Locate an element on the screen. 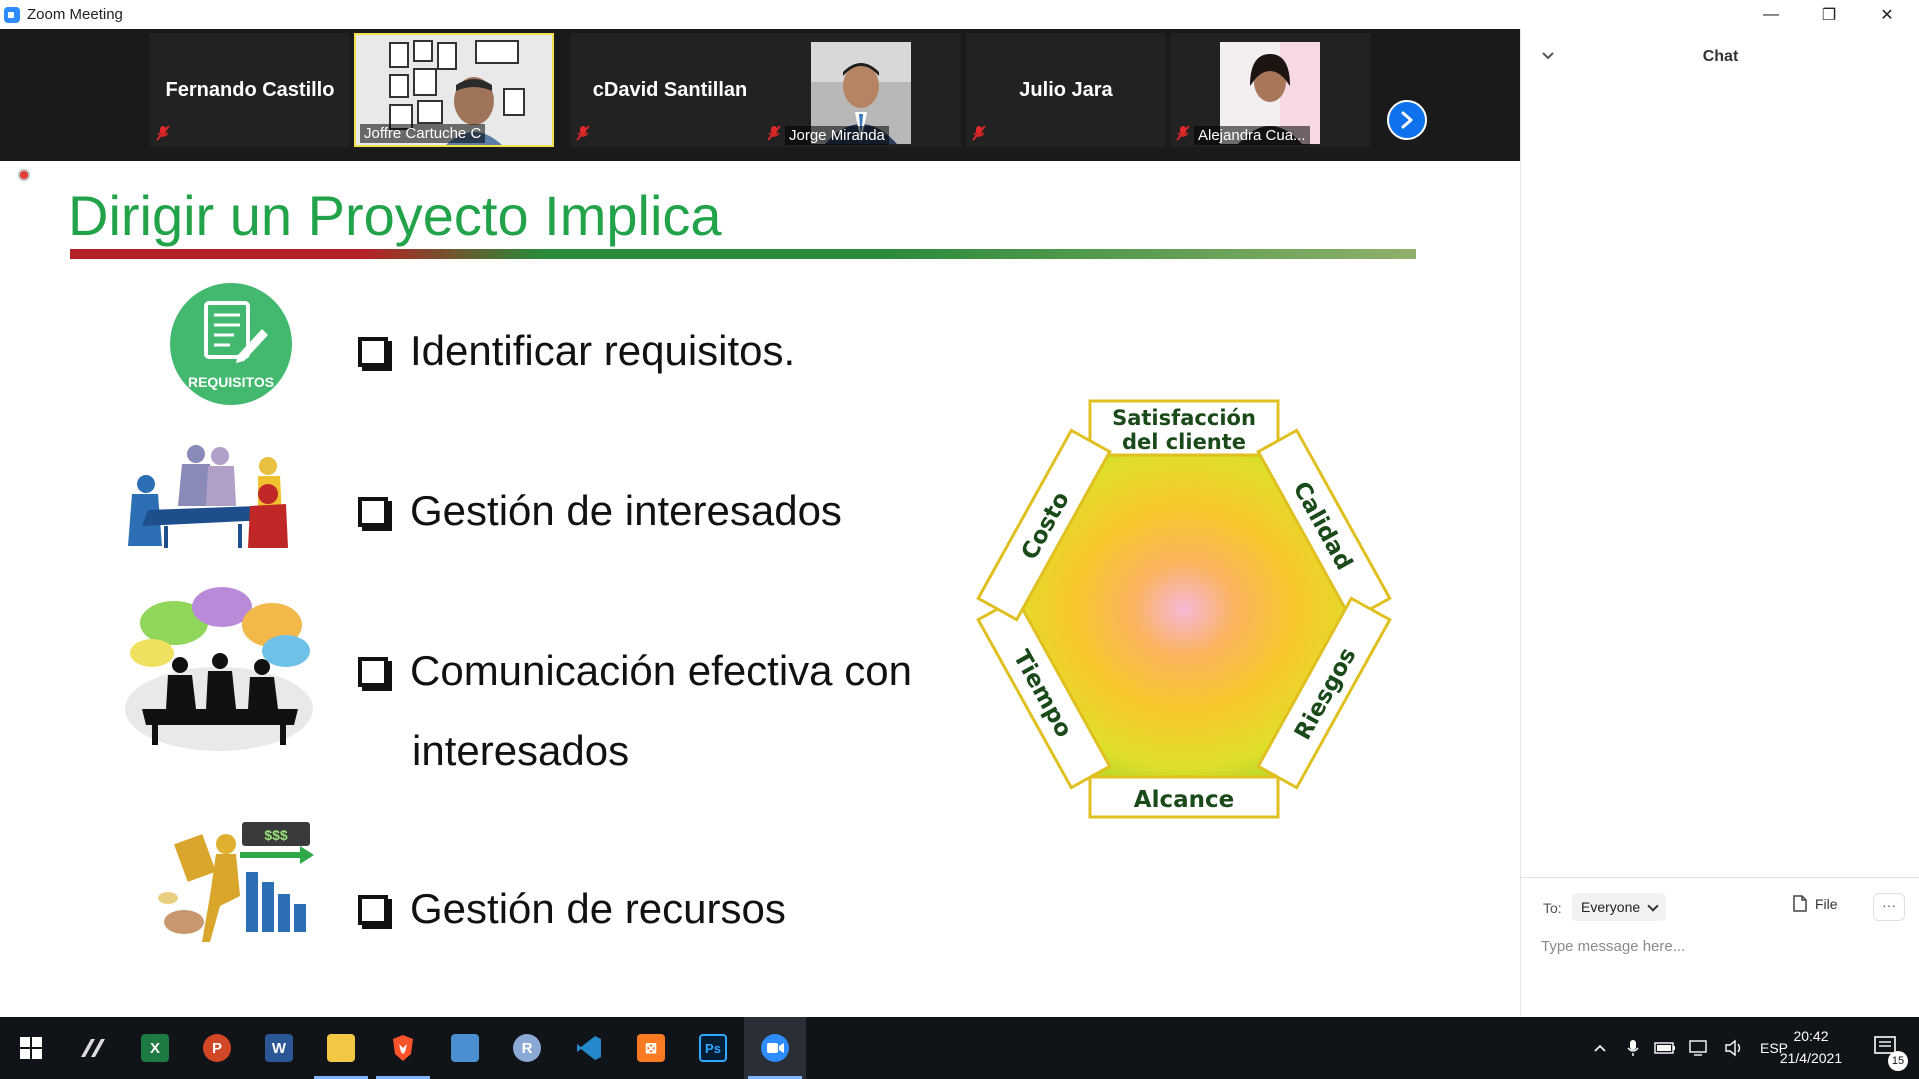 This screenshot has width=1919, height=1079. title-underline is located at coordinates (743, 254).